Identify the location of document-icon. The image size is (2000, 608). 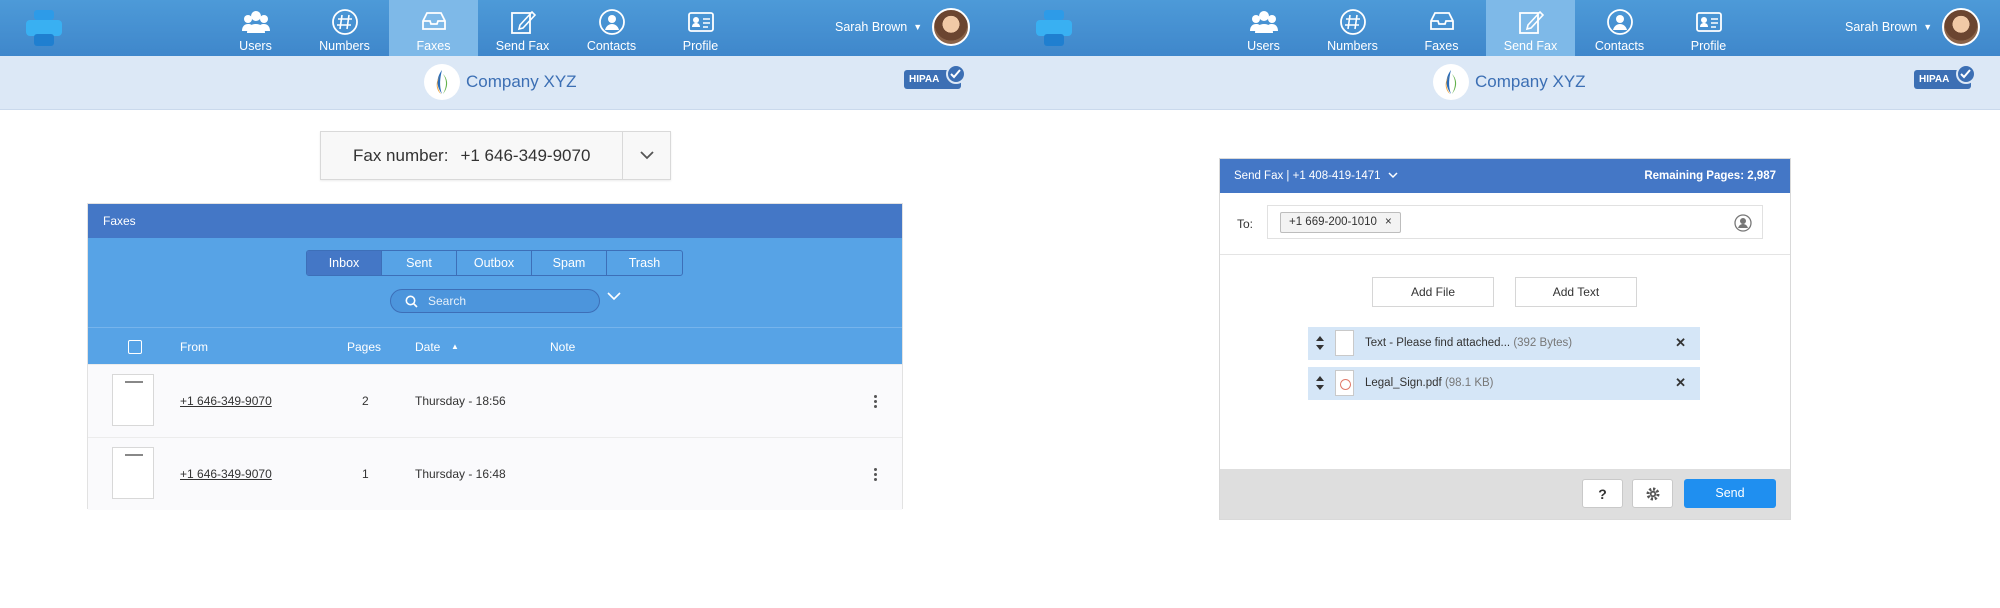
(1344, 343).